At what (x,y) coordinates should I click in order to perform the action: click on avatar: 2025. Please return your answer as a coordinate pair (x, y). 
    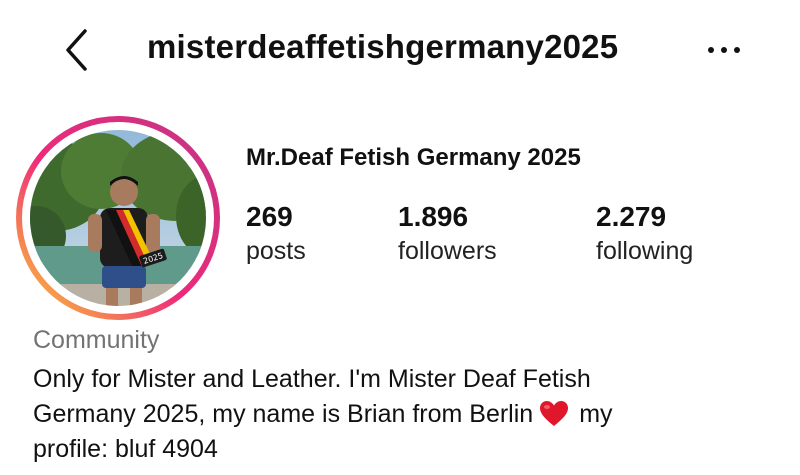
    Looking at the image, I should click on (118, 218).